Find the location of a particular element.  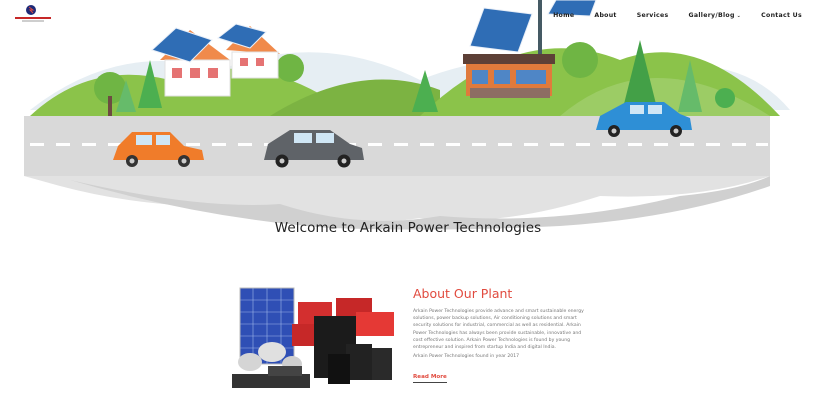

nav-gallery-blog: Gallery/Blog ⌄ is located at coordinates (715, 15).